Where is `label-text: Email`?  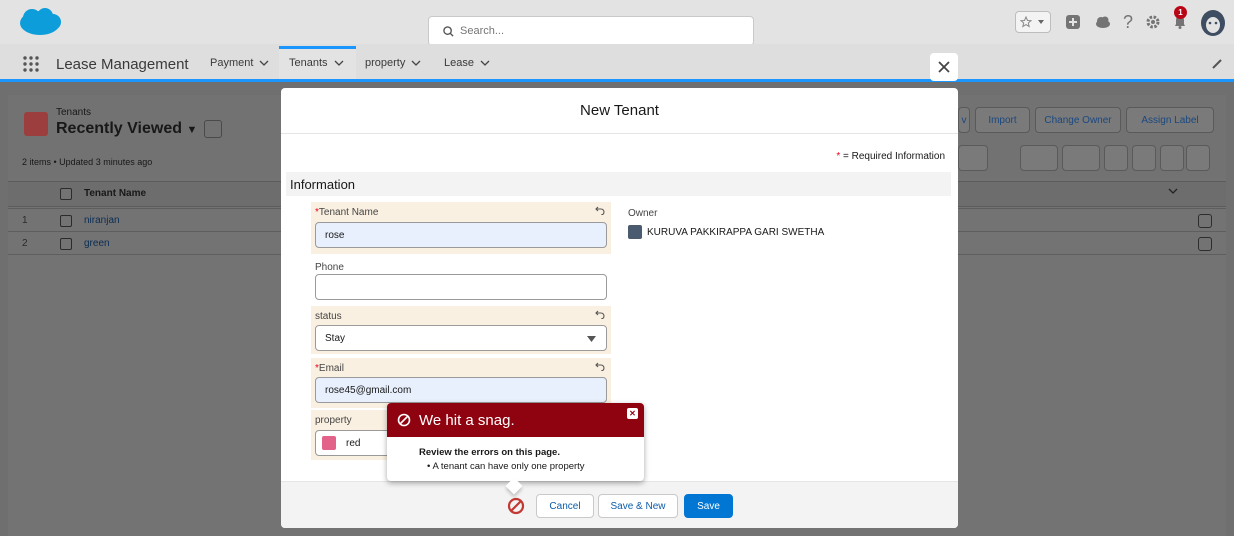
label-text: Email is located at coordinates (331, 368).